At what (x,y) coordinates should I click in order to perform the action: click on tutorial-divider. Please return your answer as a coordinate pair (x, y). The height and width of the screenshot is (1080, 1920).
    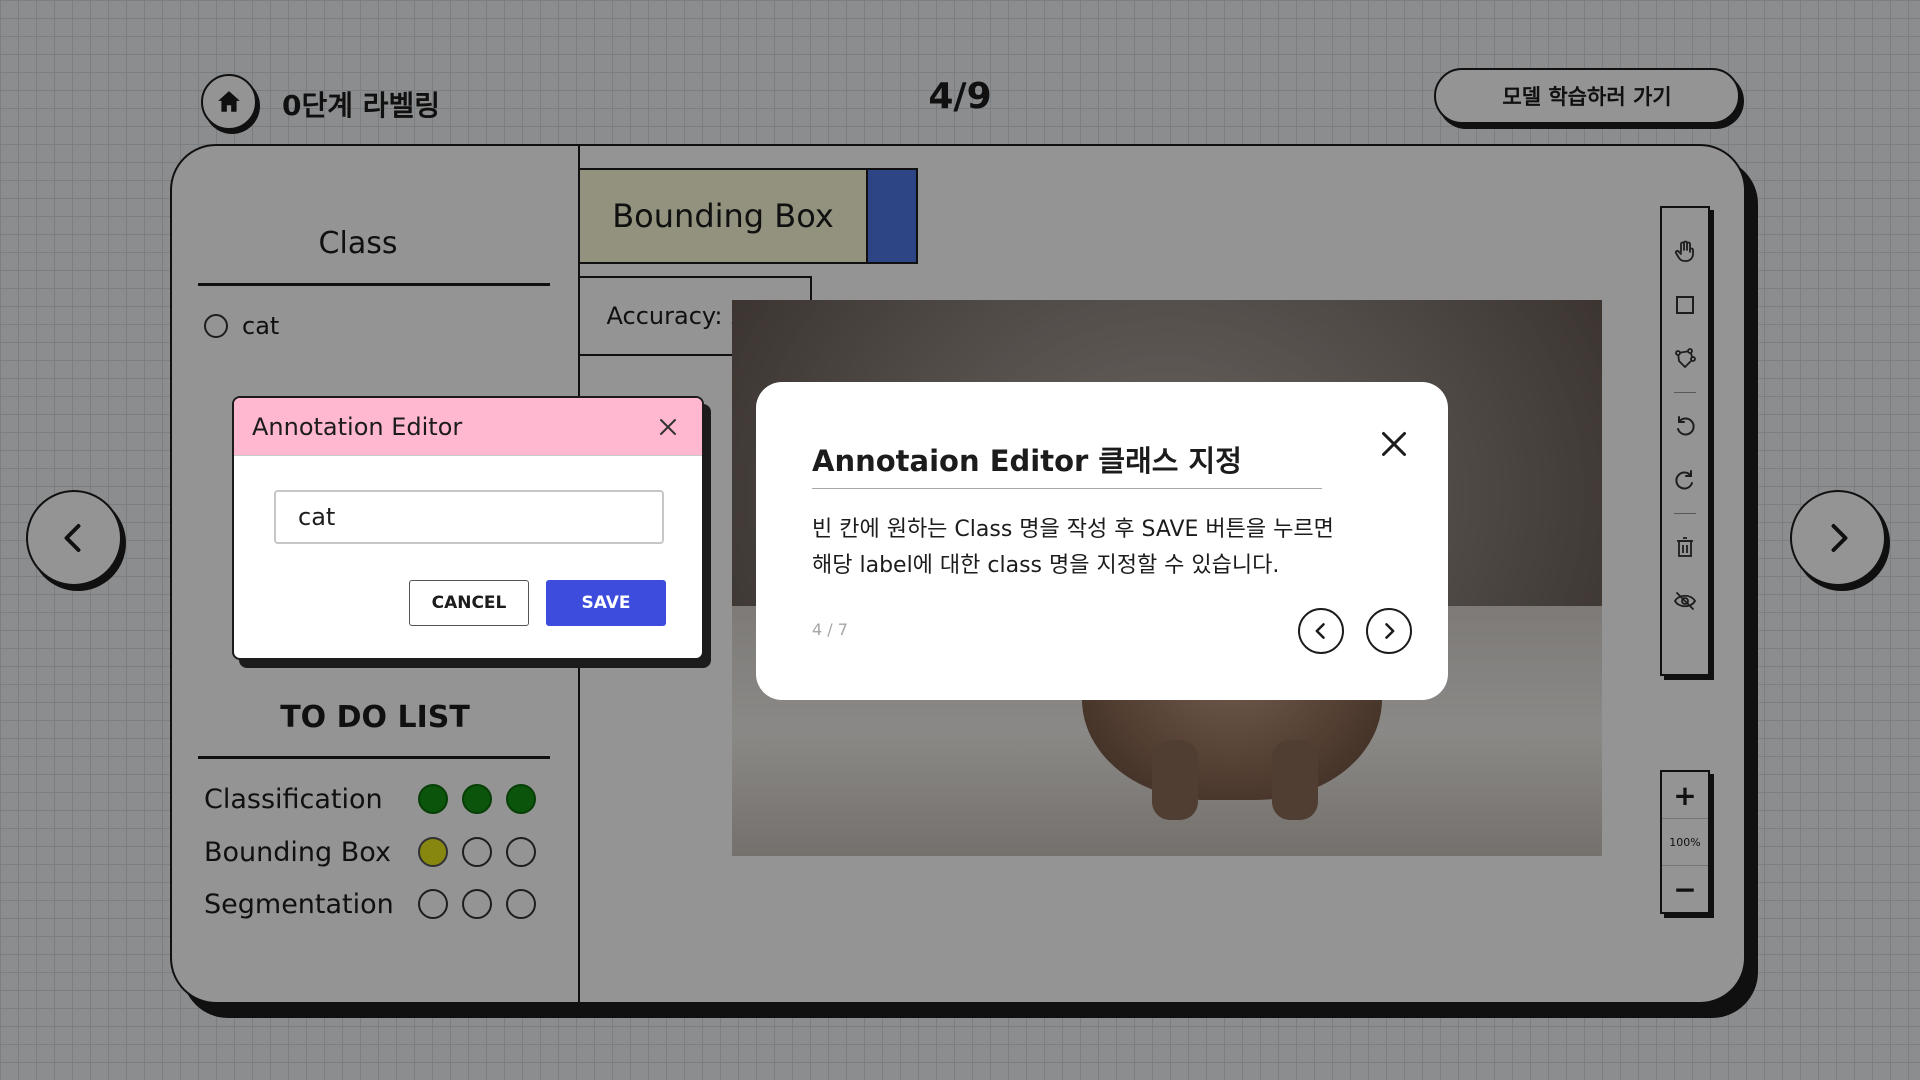
    Looking at the image, I should click on (1067, 488).